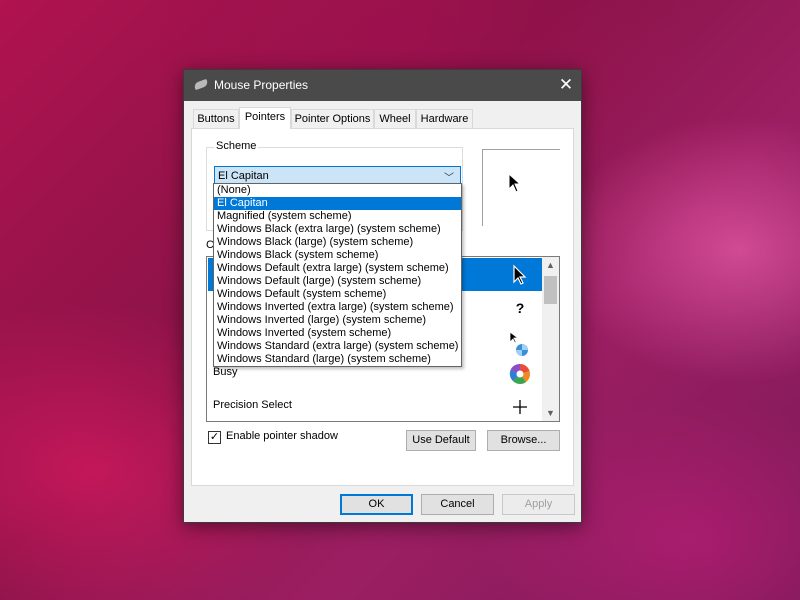 The image size is (800, 600). Describe the element at coordinates (337, 216) in the screenshot. I see `scheme-option: Magnified (system scheme)` at that location.